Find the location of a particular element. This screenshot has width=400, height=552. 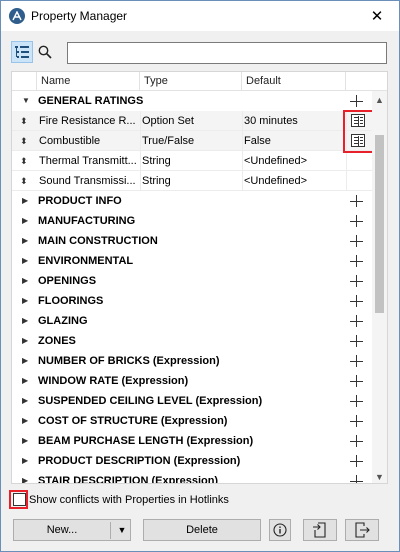

export-icon is located at coordinates (362, 530).